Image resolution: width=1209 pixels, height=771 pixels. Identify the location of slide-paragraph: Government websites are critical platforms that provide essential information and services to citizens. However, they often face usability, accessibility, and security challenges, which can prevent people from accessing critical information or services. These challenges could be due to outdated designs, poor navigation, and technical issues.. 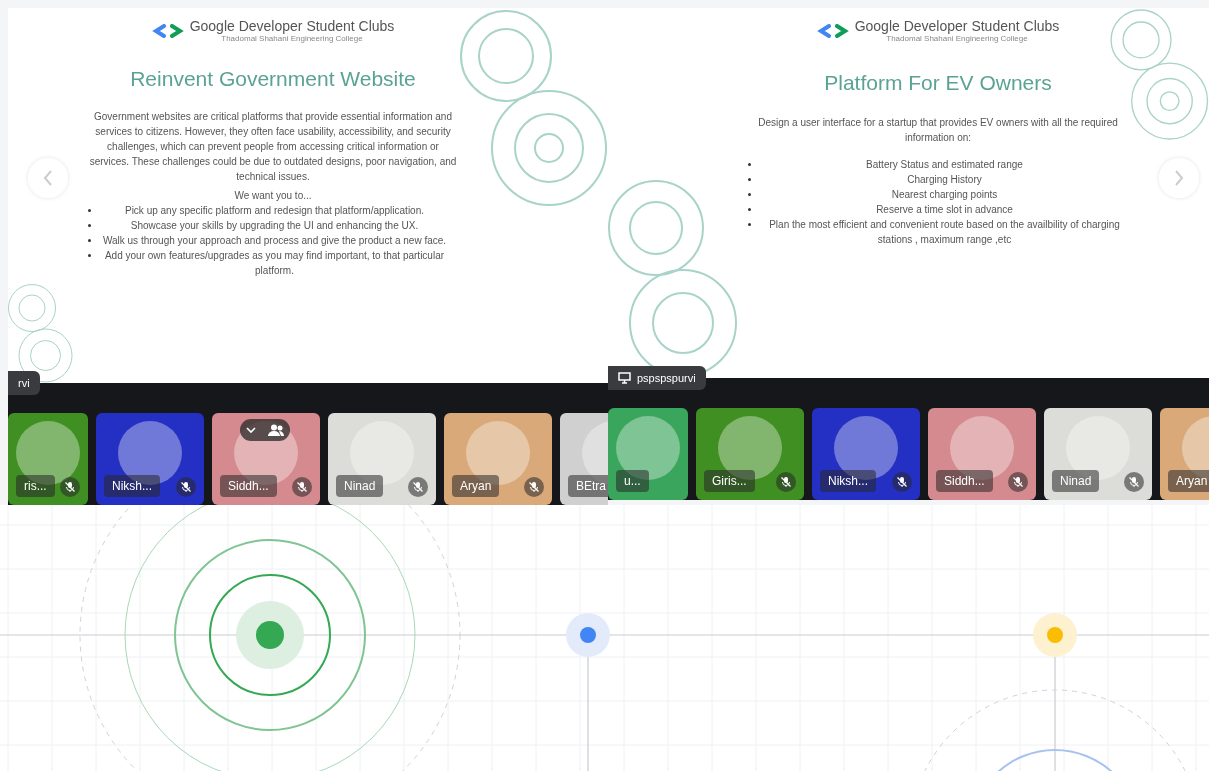
(273, 147).